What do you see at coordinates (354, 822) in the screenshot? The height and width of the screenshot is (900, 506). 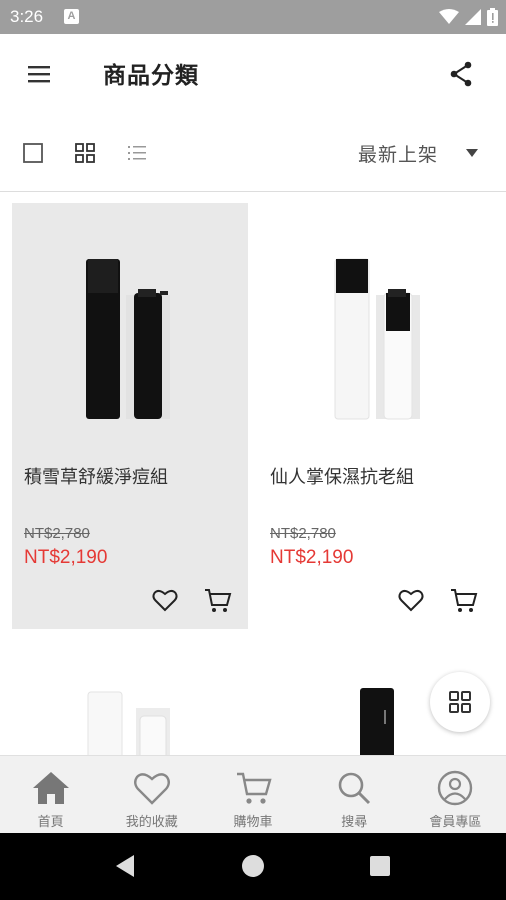 I see `nav-label: 搜尋` at bounding box center [354, 822].